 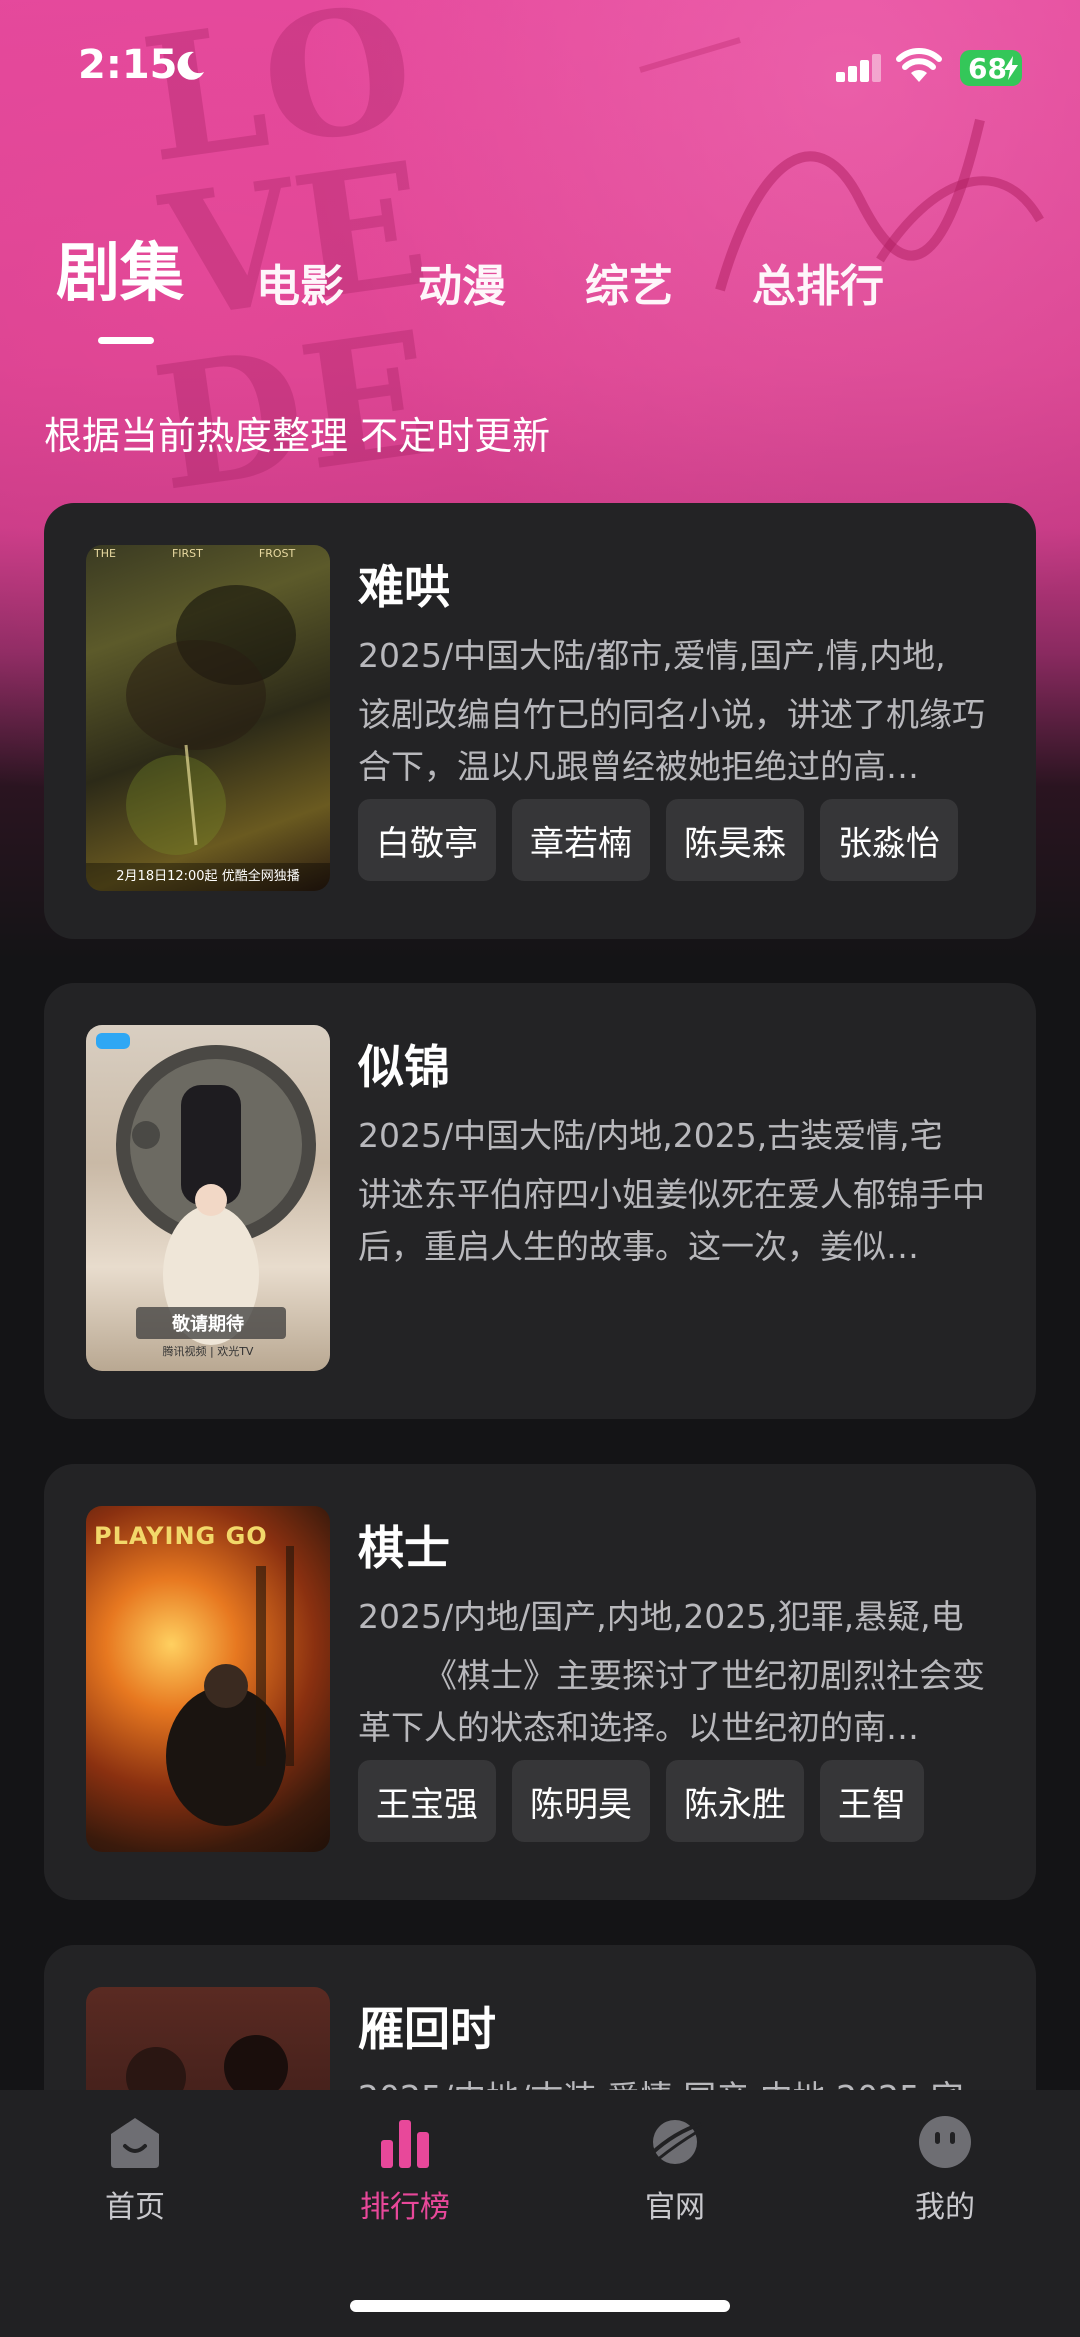 I want to click on active-tab-indicator, so click(x=126, y=340).